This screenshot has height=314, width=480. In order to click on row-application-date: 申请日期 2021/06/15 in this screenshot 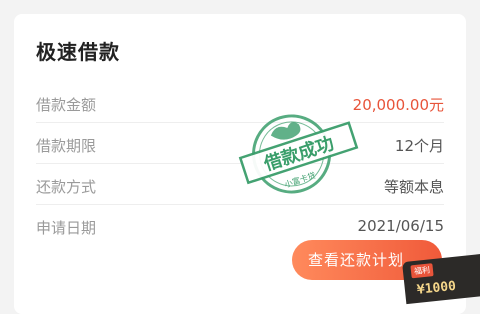, I will do `click(240, 225)`.